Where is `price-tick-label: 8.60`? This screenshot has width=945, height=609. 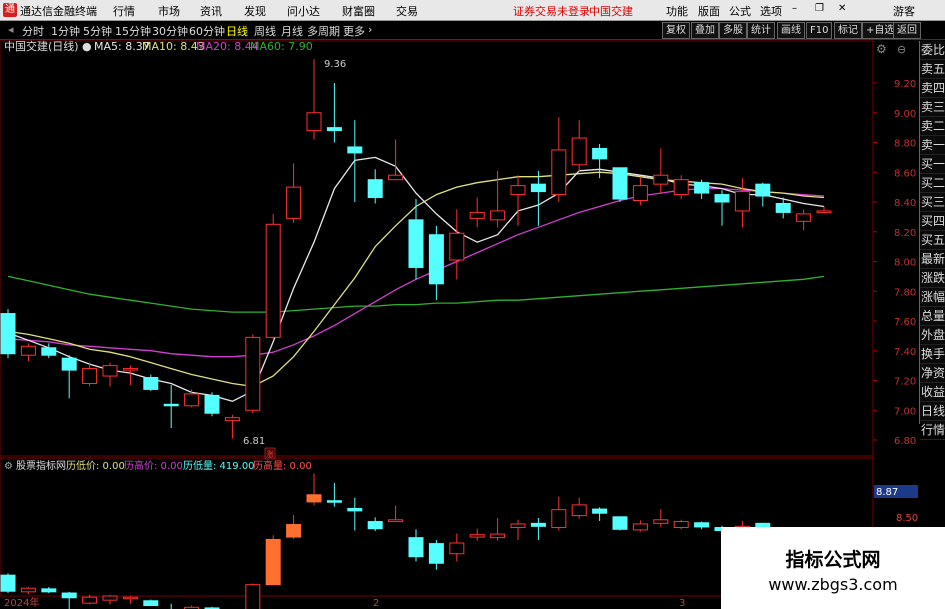
price-tick-label: 8.60 is located at coordinates (905, 173).